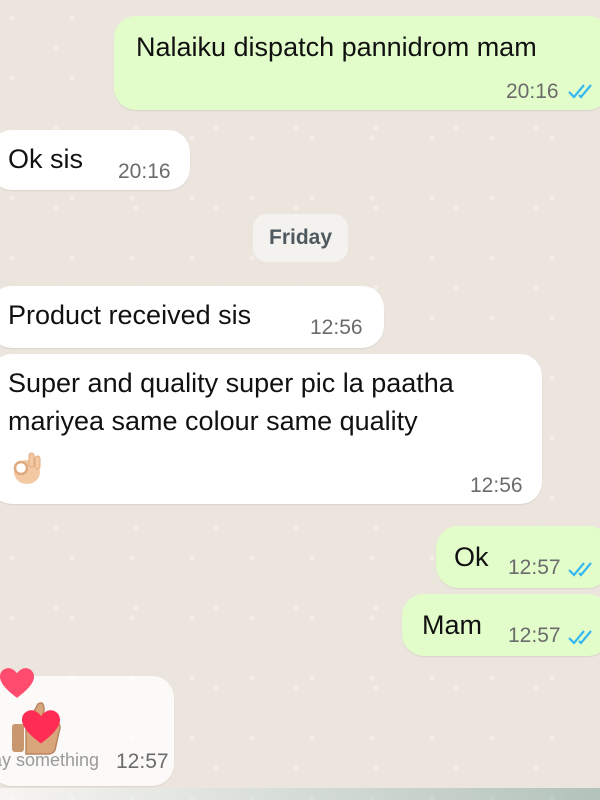  What do you see at coordinates (452, 625) in the screenshot?
I see `message-text: Mam` at bounding box center [452, 625].